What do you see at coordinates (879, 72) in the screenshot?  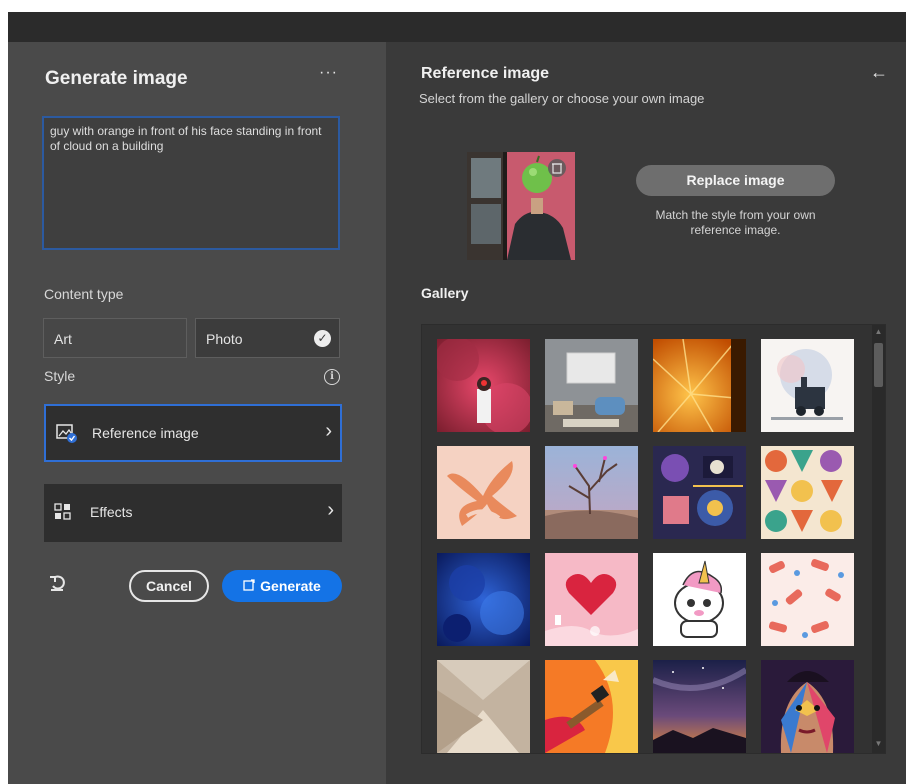 I see `arrow-left-icon: ←` at bounding box center [879, 72].